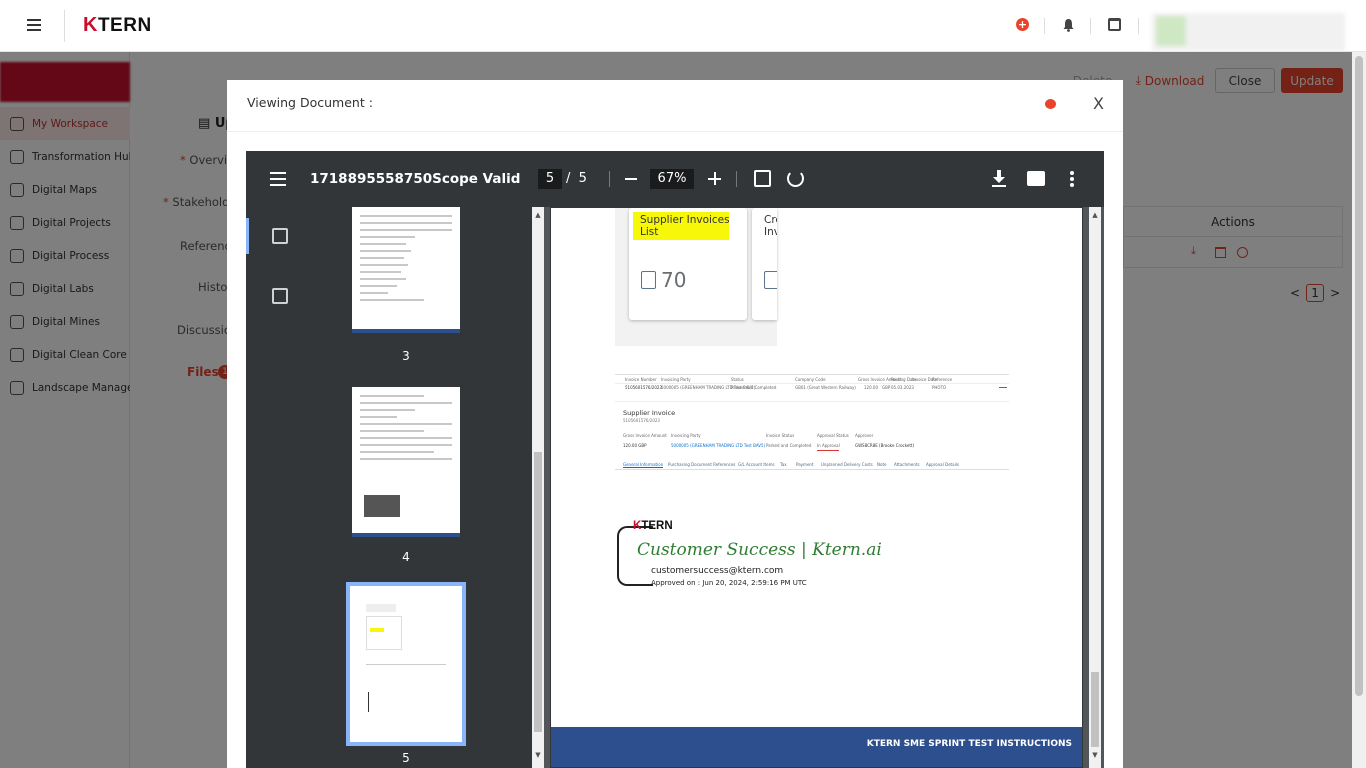  I want to click on table-cell: 120.00, so click(871, 387).